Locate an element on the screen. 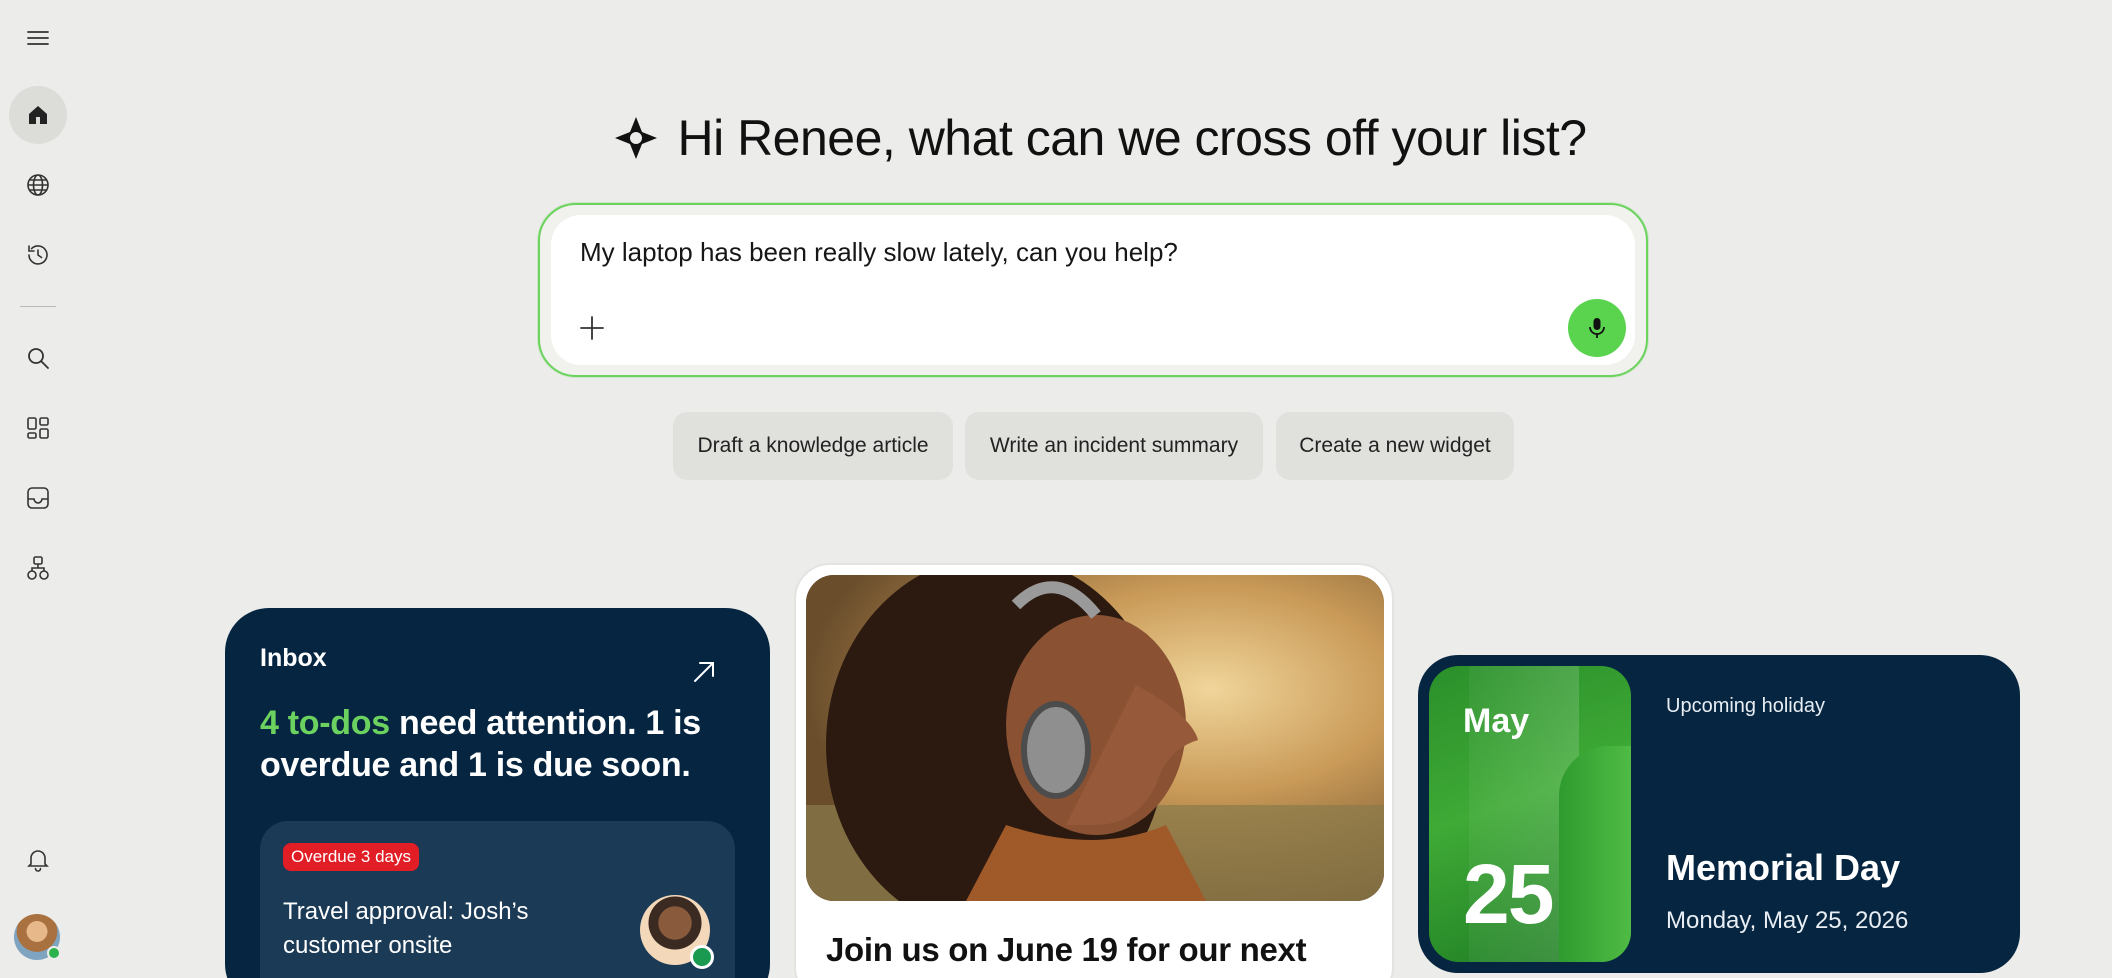 This screenshot has height=978, width=2112. hamburger-menu-icon is located at coordinates (38, 38).